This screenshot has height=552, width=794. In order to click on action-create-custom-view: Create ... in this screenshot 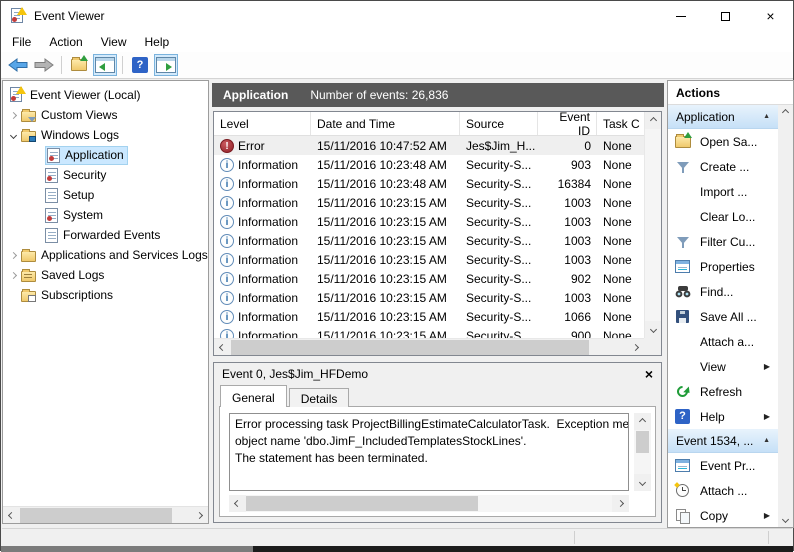, I will do `click(723, 166)`.